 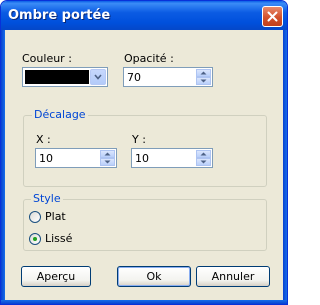 I want to click on chevron-down-icon, so click(x=98, y=77).